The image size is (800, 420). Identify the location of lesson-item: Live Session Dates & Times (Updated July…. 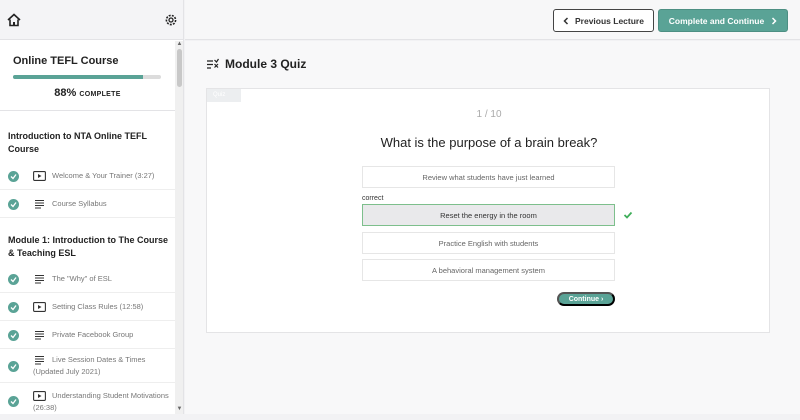
(87, 366).